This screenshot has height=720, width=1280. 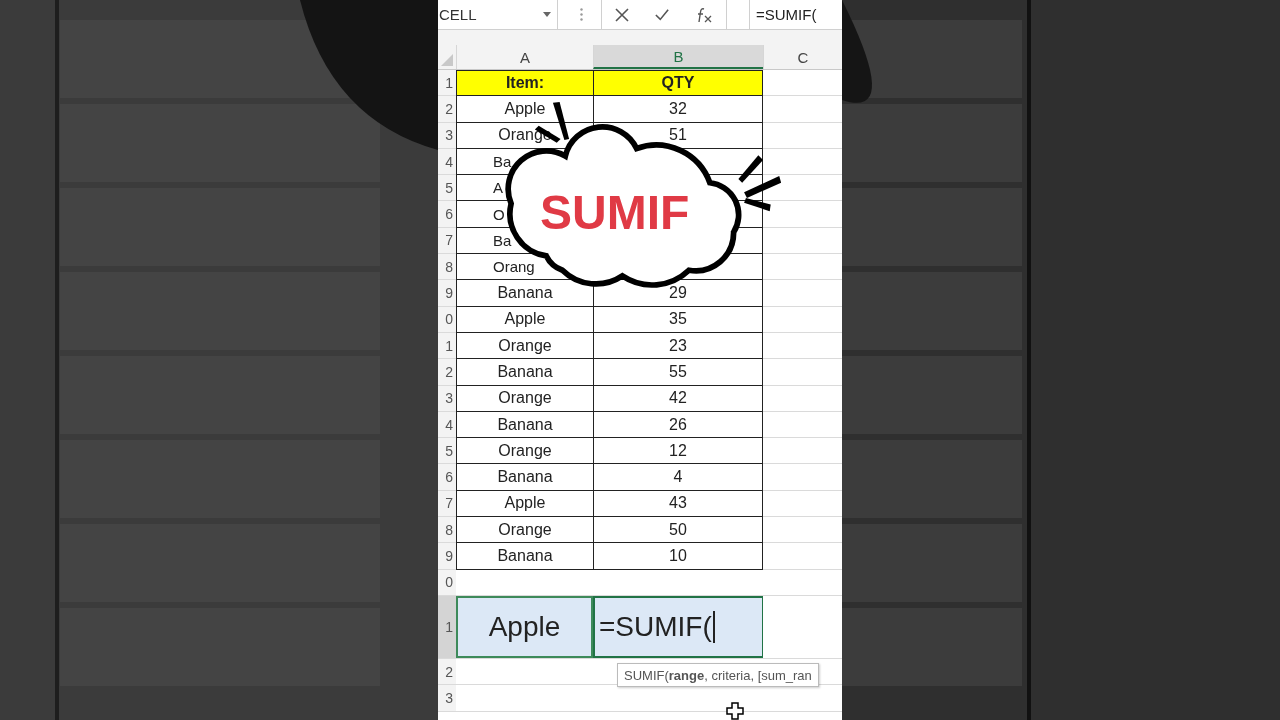 I want to click on table-cell: 42, so click(x=678, y=398).